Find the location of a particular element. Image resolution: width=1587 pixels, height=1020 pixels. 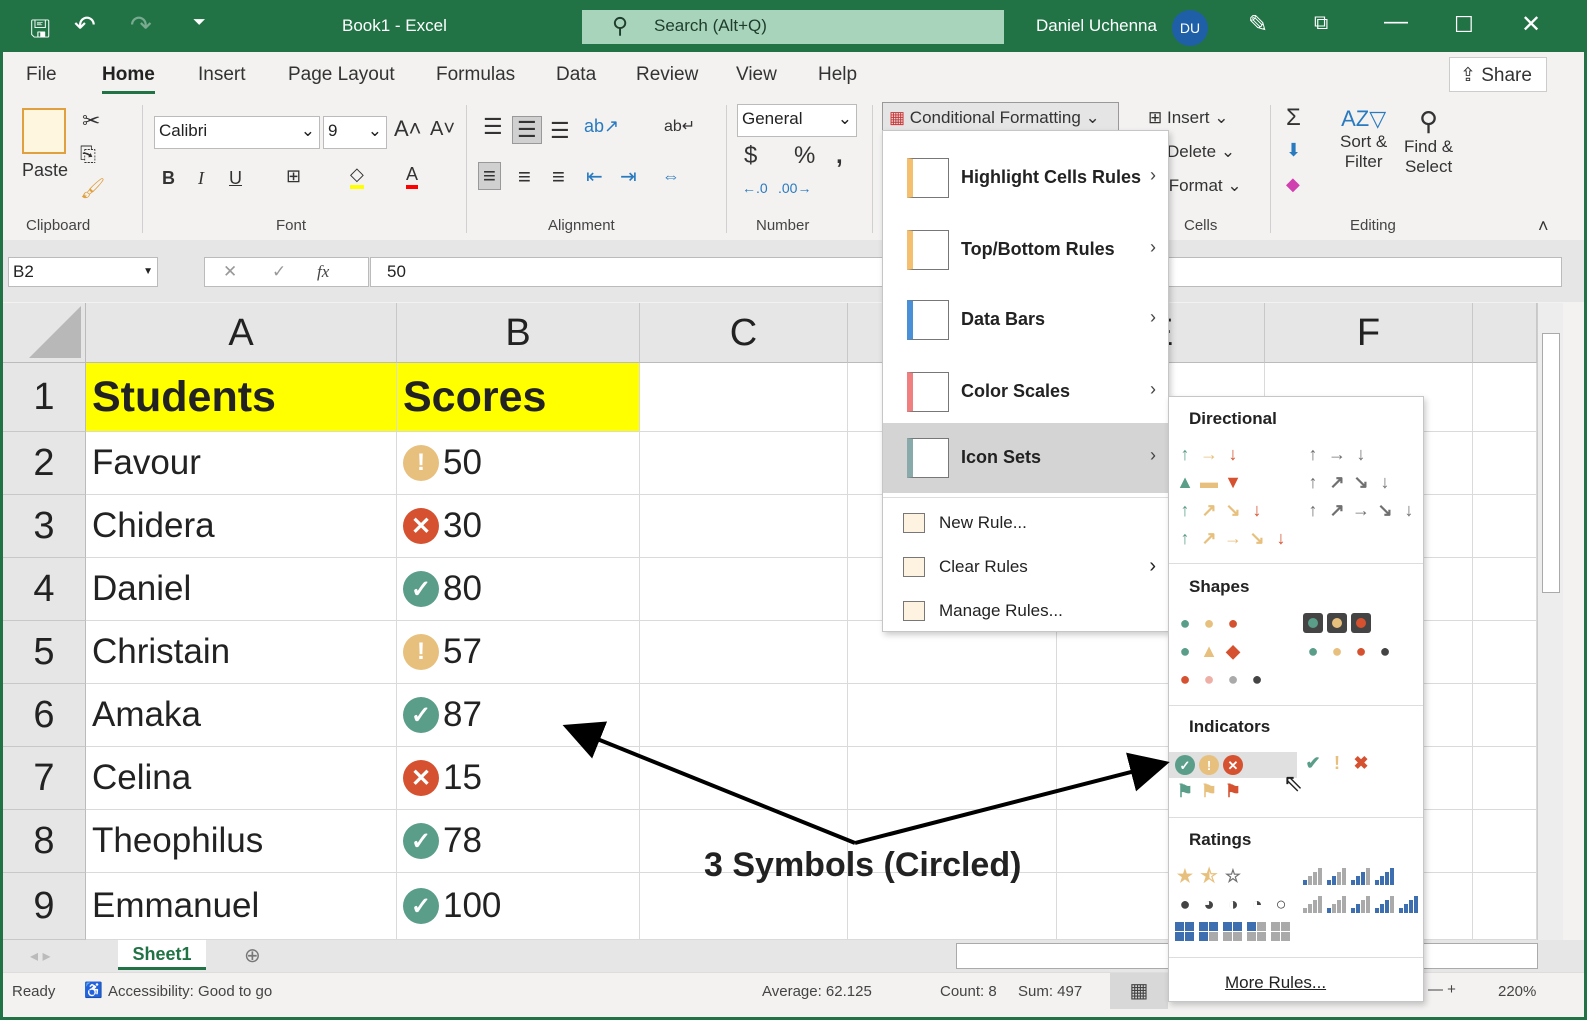

arrow-to-indicator-set is located at coordinates (1012, 798).